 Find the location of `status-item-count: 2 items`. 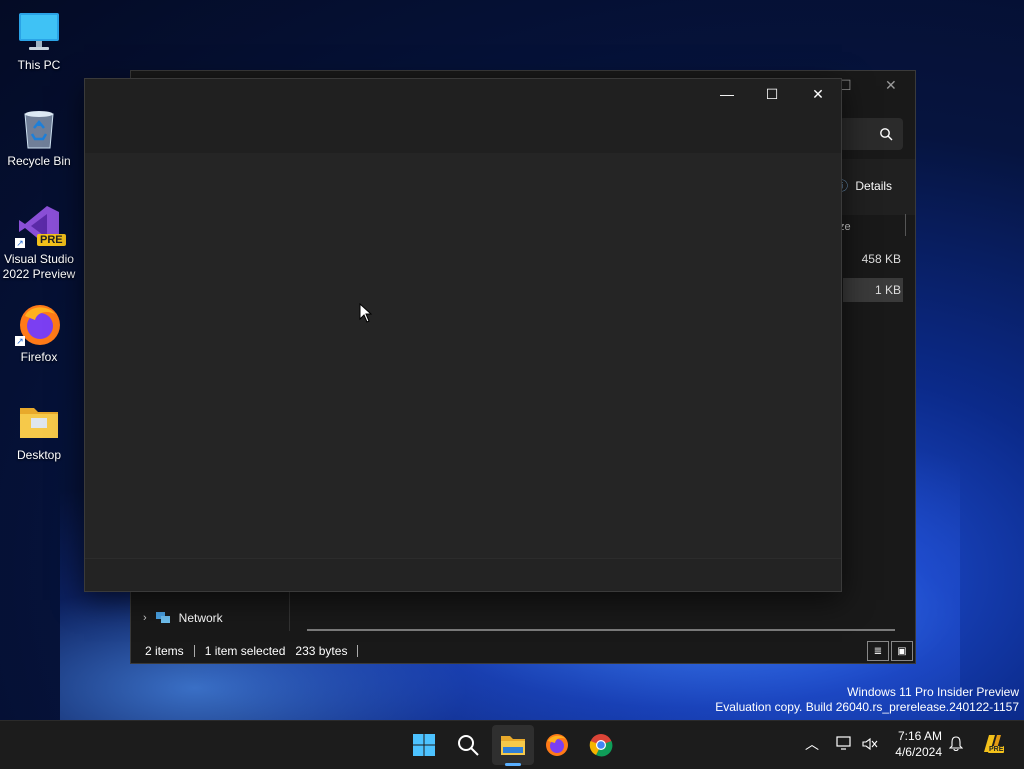

status-item-count: 2 items is located at coordinates (164, 651).